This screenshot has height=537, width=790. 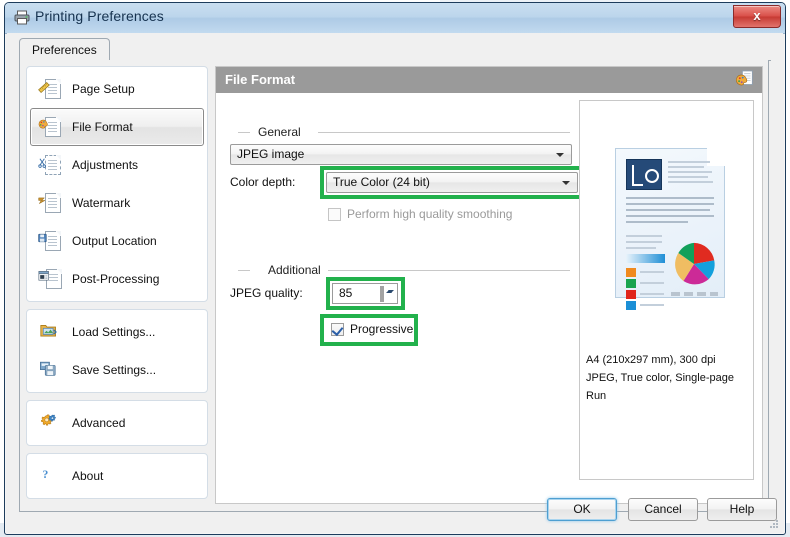 I want to click on gear-icon, so click(x=50, y=423).